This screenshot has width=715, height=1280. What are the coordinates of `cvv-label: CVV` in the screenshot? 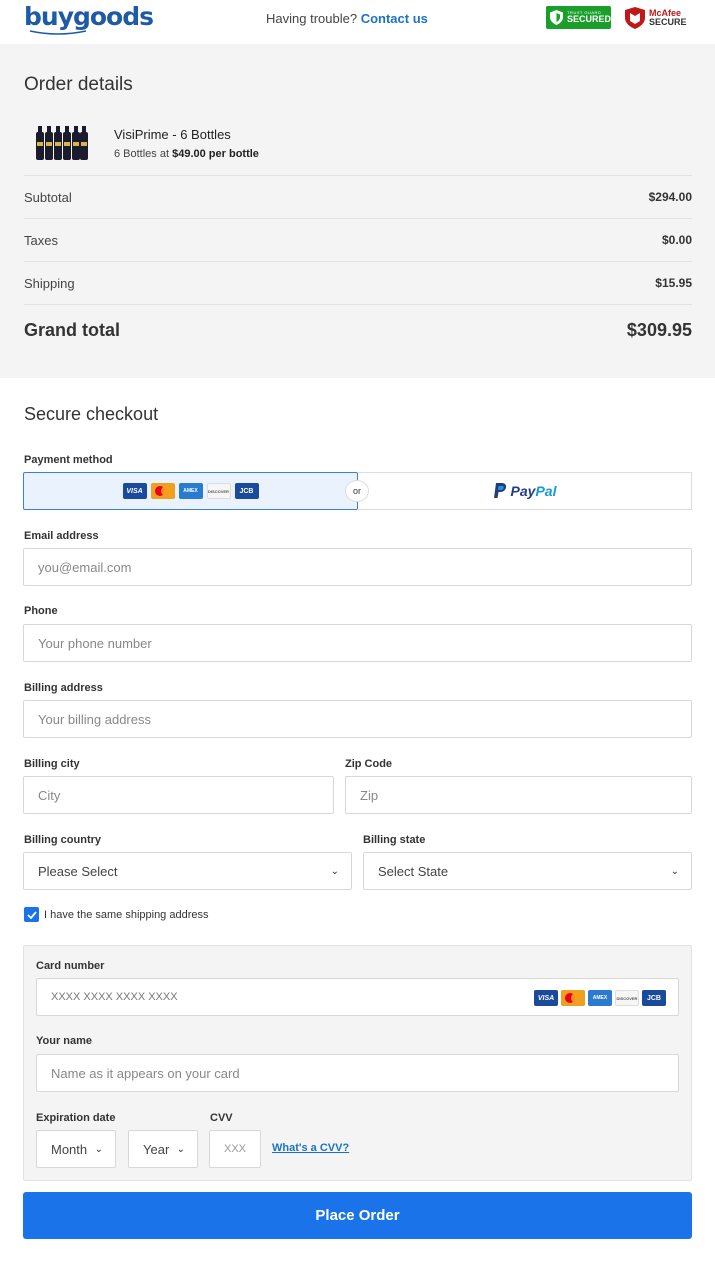 It's located at (221, 1118).